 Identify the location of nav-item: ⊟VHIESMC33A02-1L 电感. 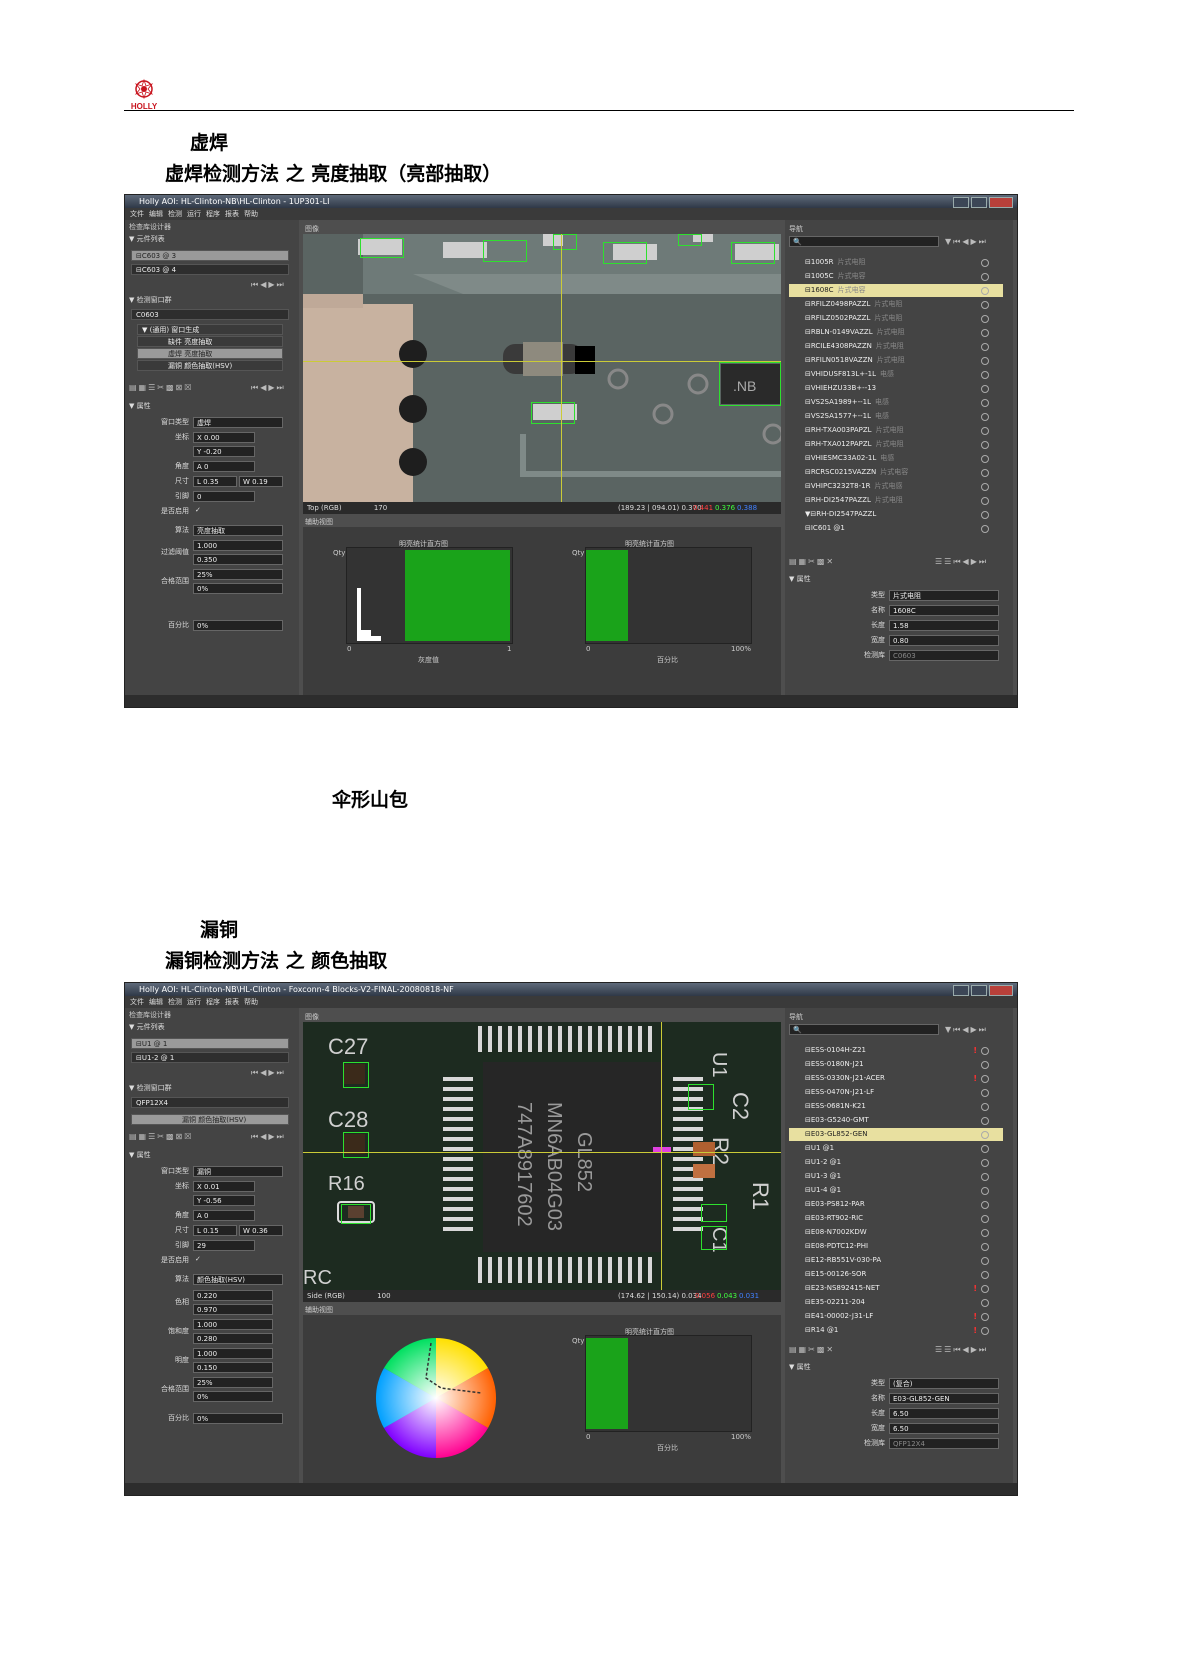
(896, 458).